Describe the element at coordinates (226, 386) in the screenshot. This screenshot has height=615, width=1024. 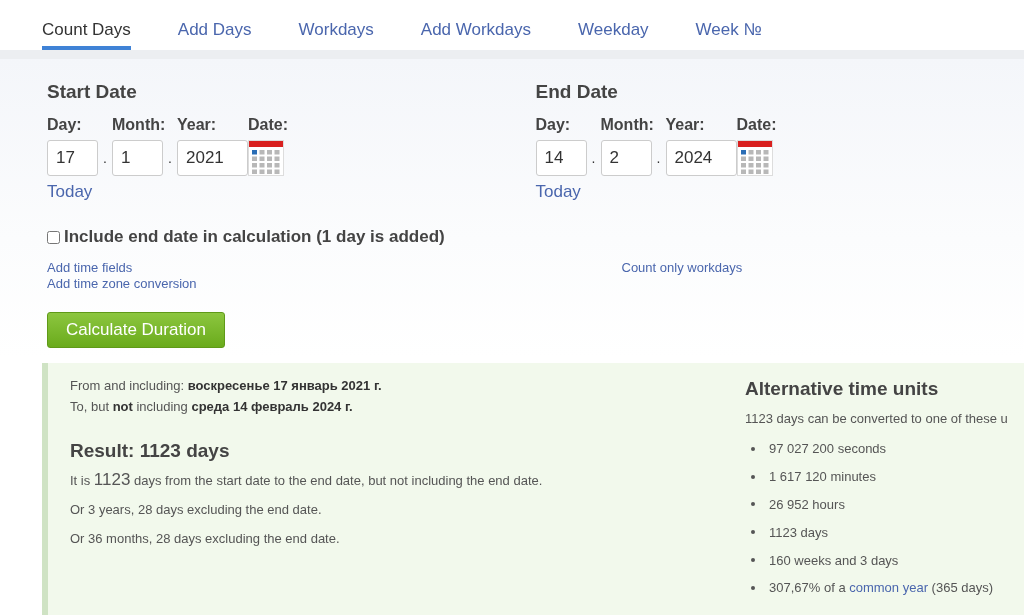
I see `date-line: From and including: воскресенье 17 январь 2021 г.` at that location.